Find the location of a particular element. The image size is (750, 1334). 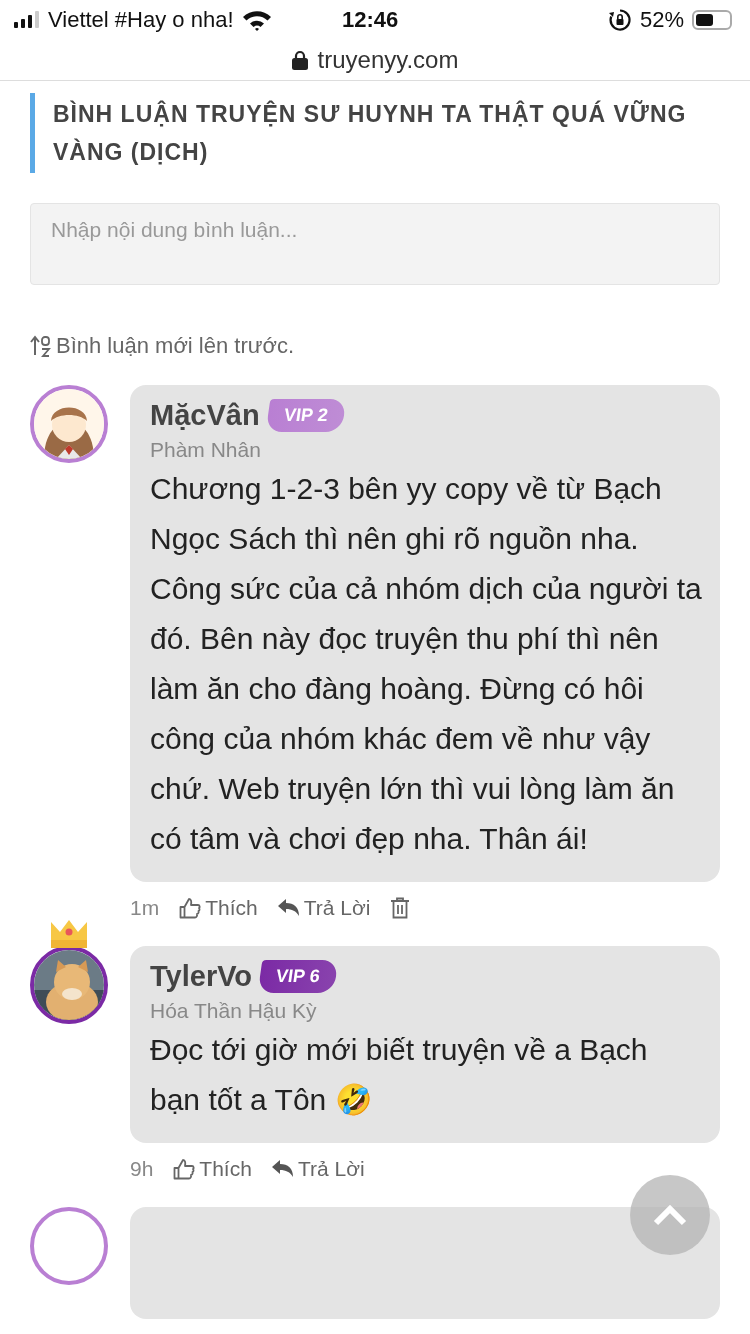

vip-badge: VIP 6 is located at coordinates (298, 976).